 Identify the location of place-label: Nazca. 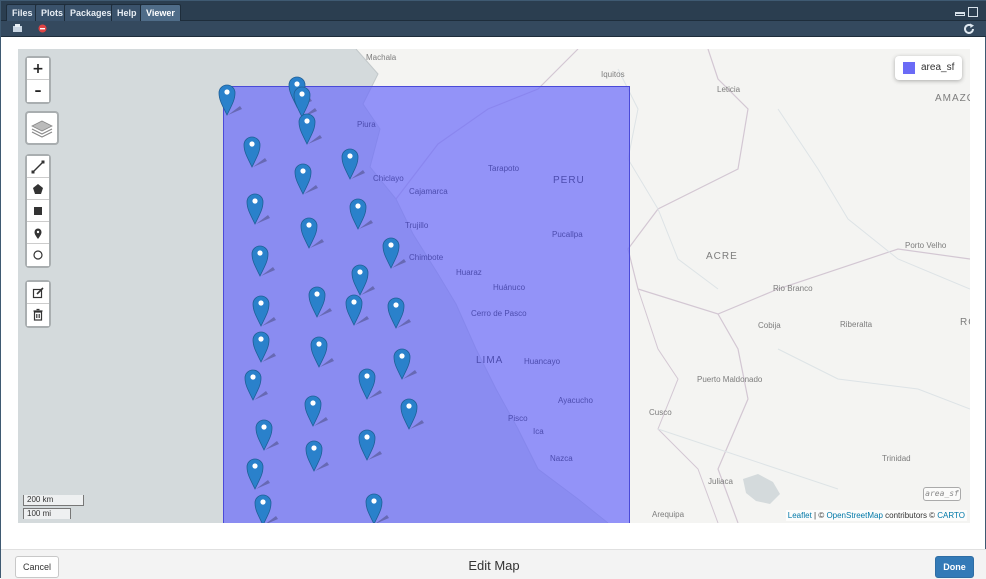
(561, 458).